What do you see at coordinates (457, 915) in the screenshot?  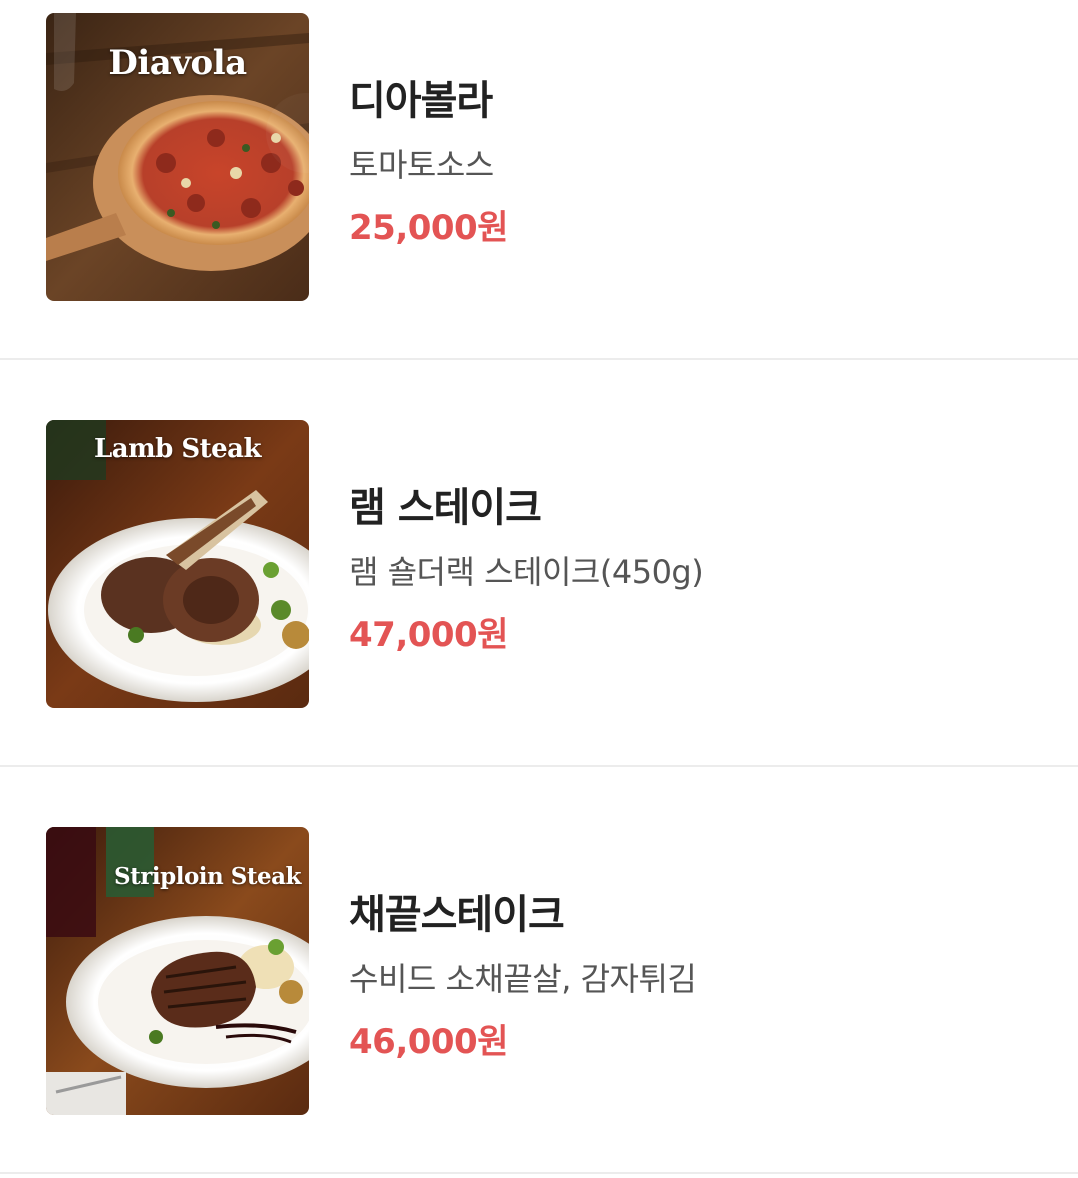 I see `menu-item-name: 채끝스테이크` at bounding box center [457, 915].